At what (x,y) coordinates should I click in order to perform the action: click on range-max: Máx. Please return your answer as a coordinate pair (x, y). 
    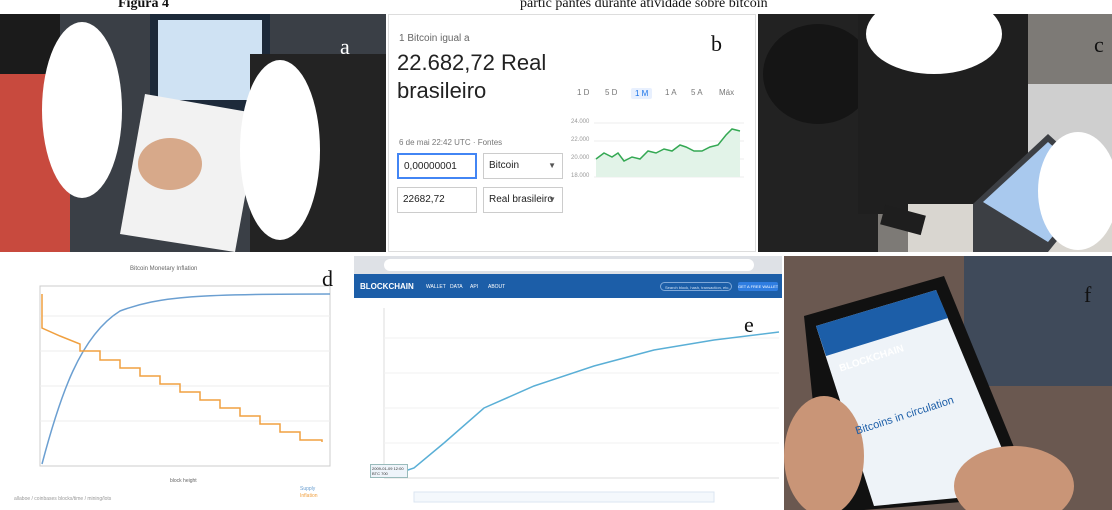
    Looking at the image, I should click on (726, 92).